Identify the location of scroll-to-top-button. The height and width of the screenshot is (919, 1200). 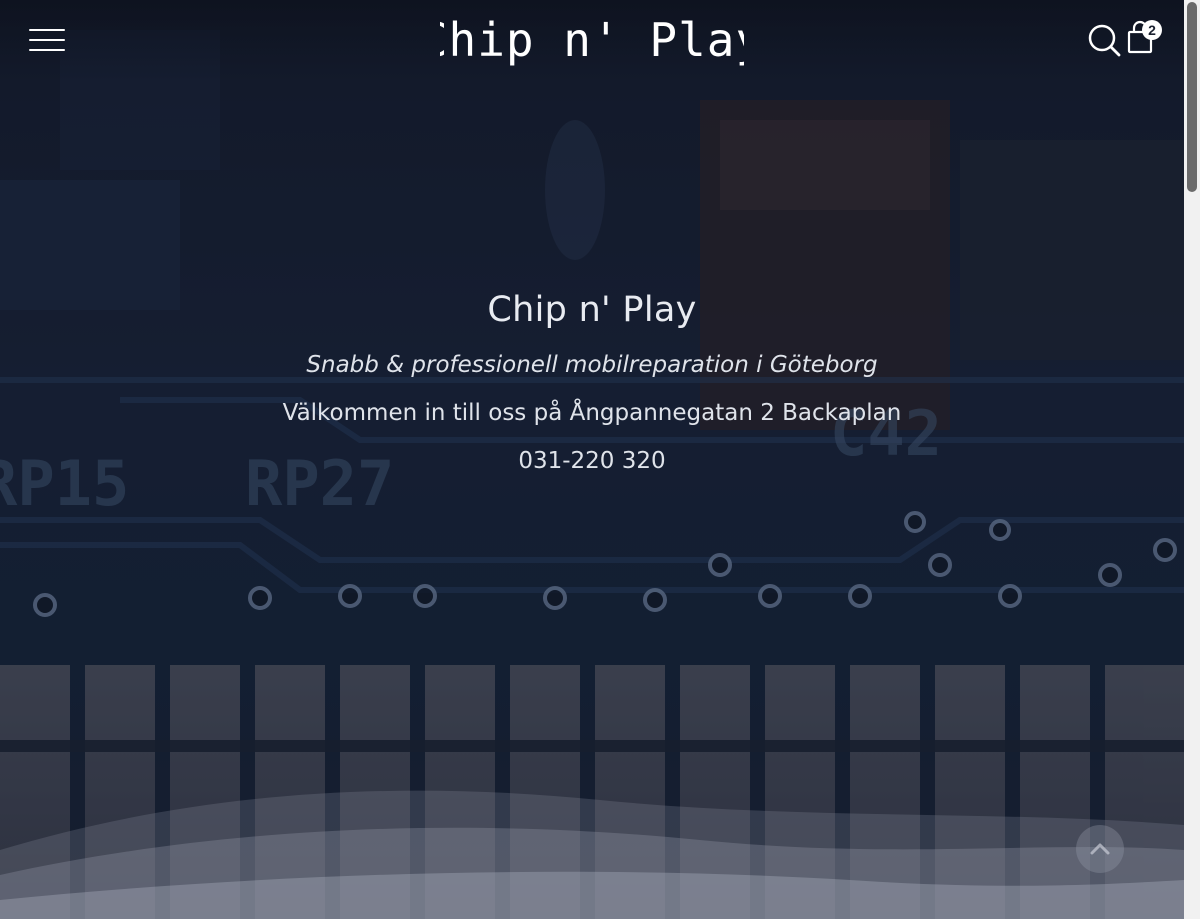
(1100, 849).